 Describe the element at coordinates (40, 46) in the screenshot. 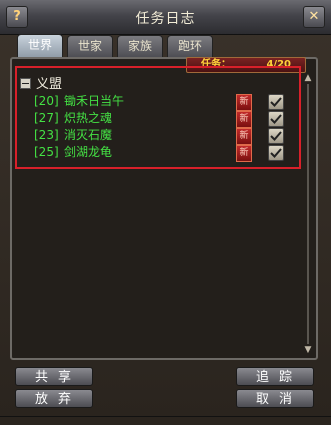

I see `tab-world: 世界` at that location.